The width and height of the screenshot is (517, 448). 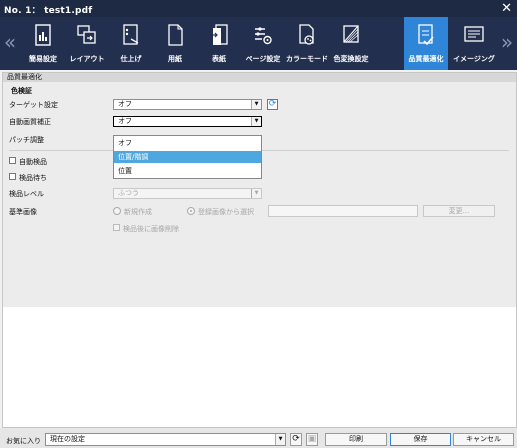 I want to click on patch-adjustment-label: パッチ調整, so click(x=26, y=140).